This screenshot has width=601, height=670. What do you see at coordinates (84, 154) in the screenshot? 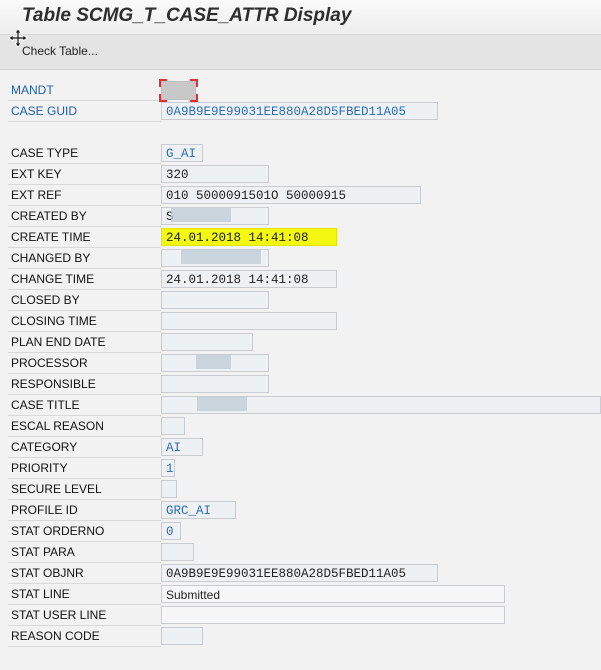
I see `field-label-case-type: CASE TYPE` at bounding box center [84, 154].